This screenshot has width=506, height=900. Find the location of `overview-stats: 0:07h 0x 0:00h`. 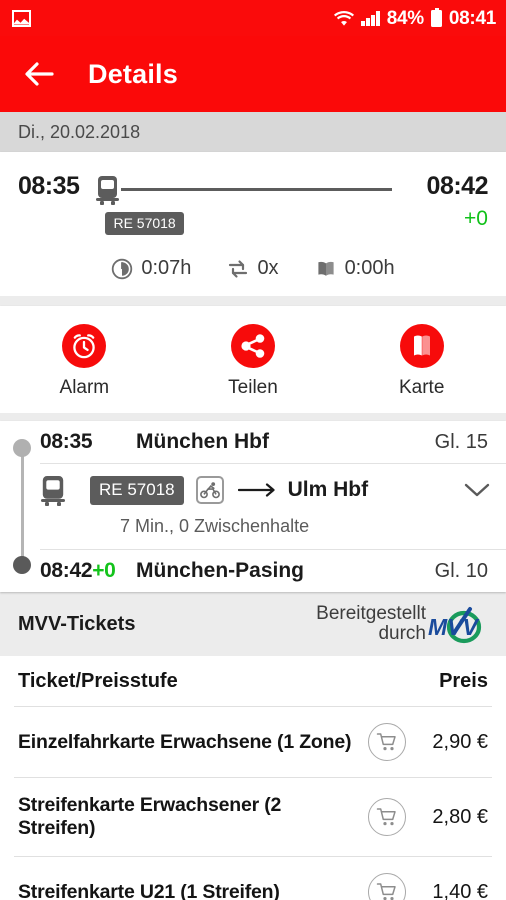

overview-stats: 0:07h 0x 0:00h is located at coordinates (253, 268).